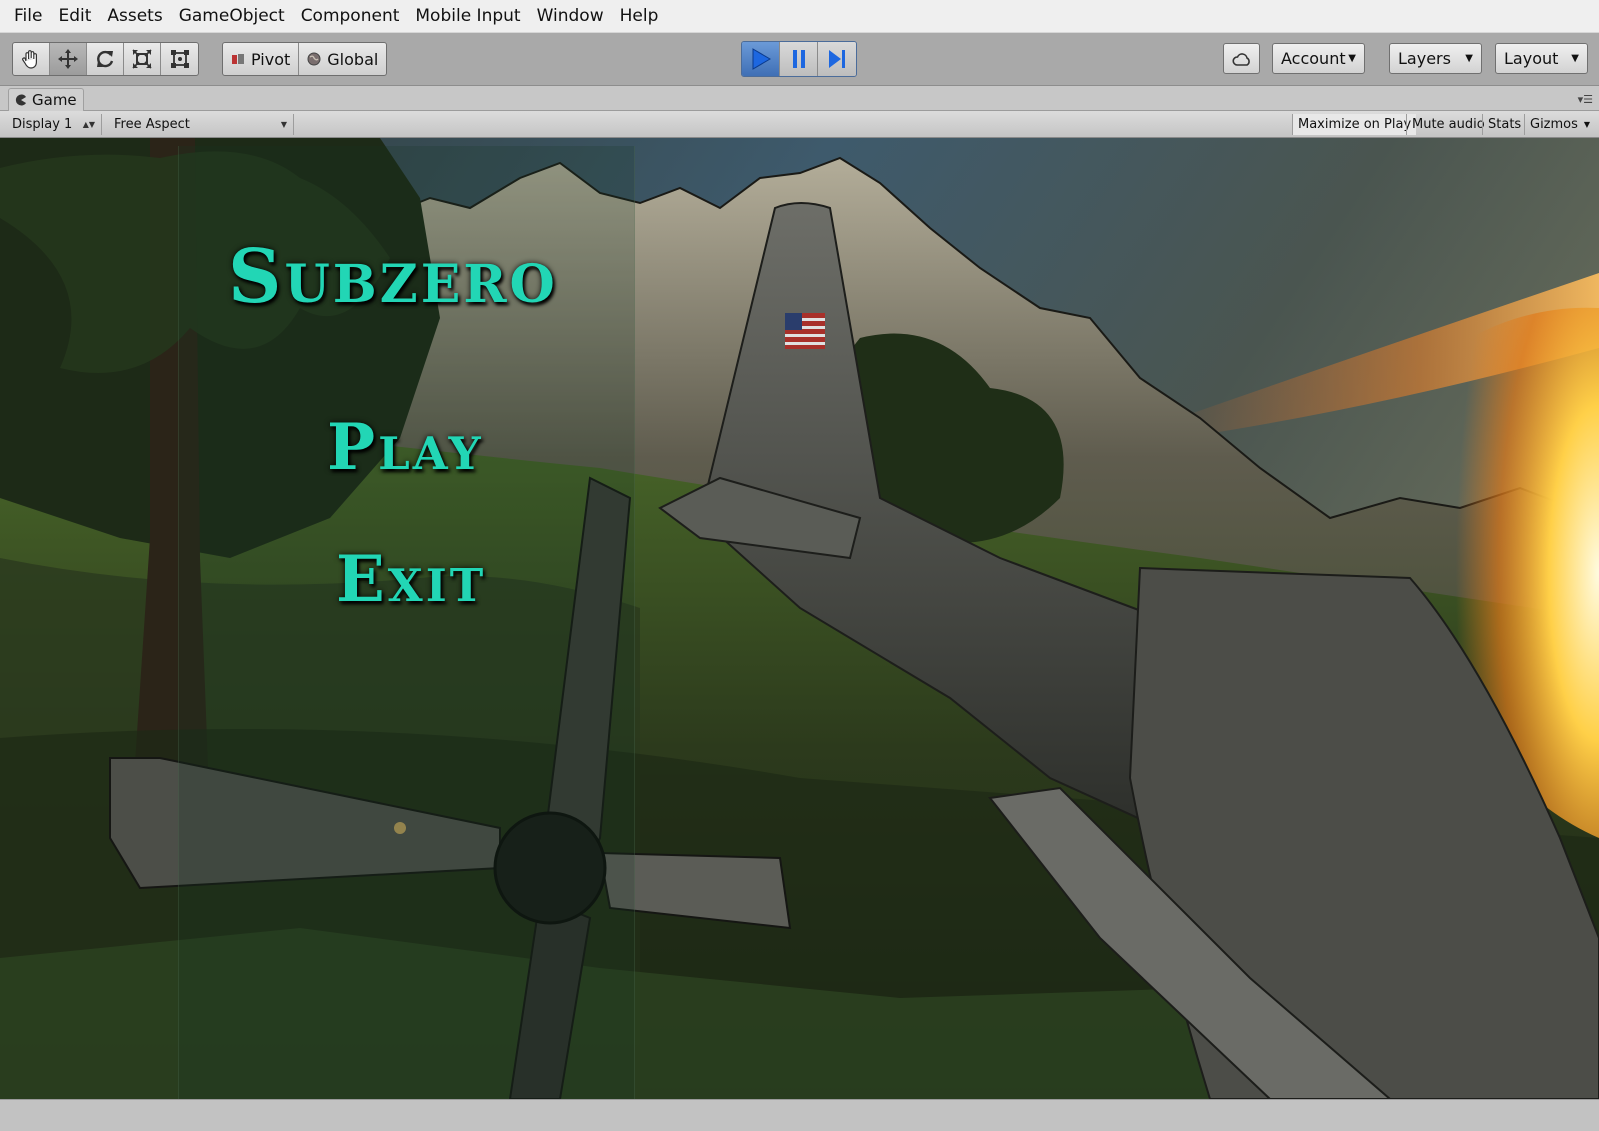  I want to click on step-button, so click(837, 59).